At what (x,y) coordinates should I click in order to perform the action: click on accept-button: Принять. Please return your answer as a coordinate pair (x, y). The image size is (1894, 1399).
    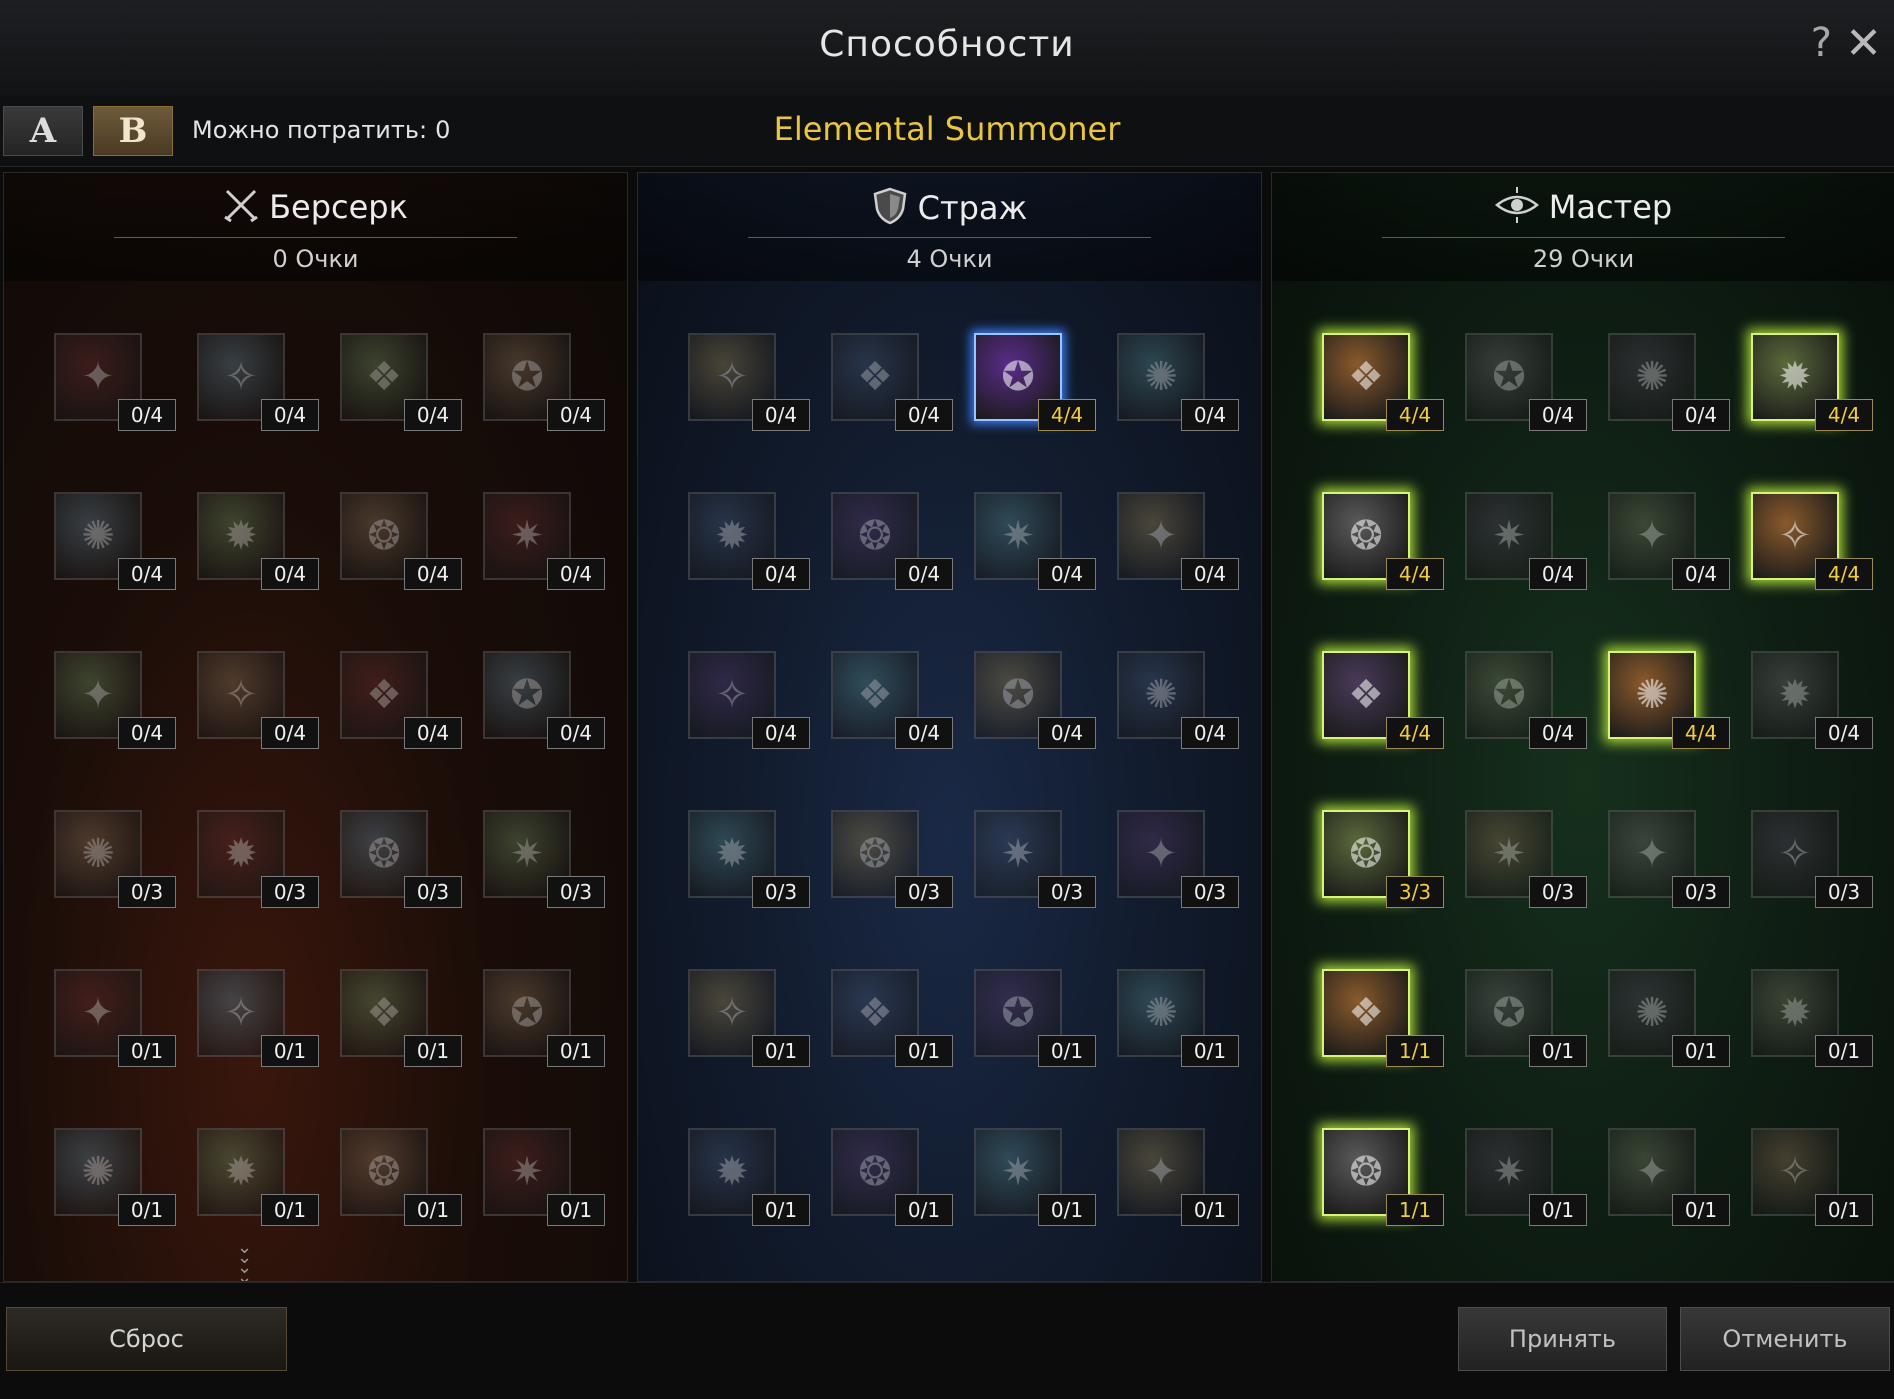
    Looking at the image, I should click on (1562, 1339).